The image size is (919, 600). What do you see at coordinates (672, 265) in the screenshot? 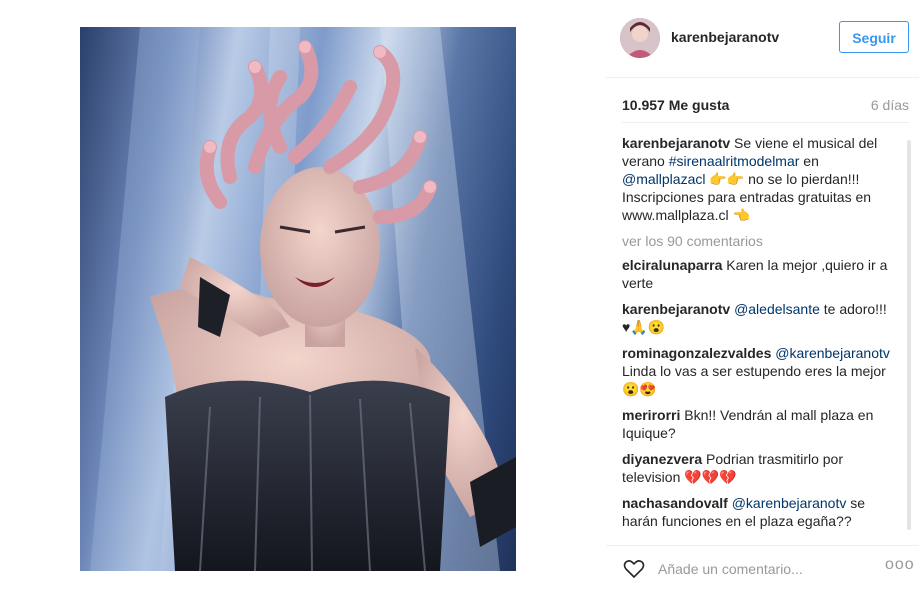
I see `comment-username: elciralunaparra` at bounding box center [672, 265].